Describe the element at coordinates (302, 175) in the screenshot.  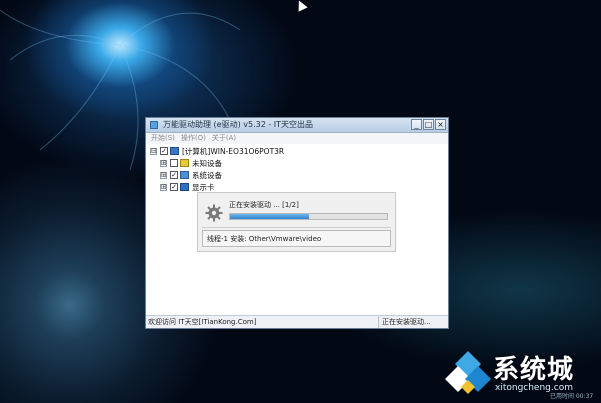
I see `tree-item-system: ⊞ ✓ 系统设备` at that location.